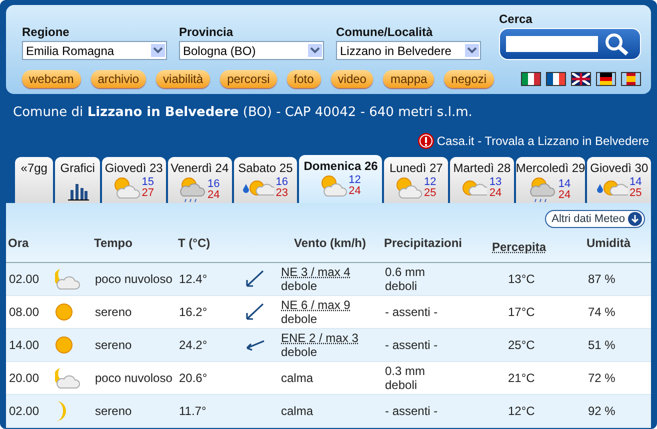  Describe the element at coordinates (51, 79) in the screenshot. I see `nav-link: webcam` at that location.